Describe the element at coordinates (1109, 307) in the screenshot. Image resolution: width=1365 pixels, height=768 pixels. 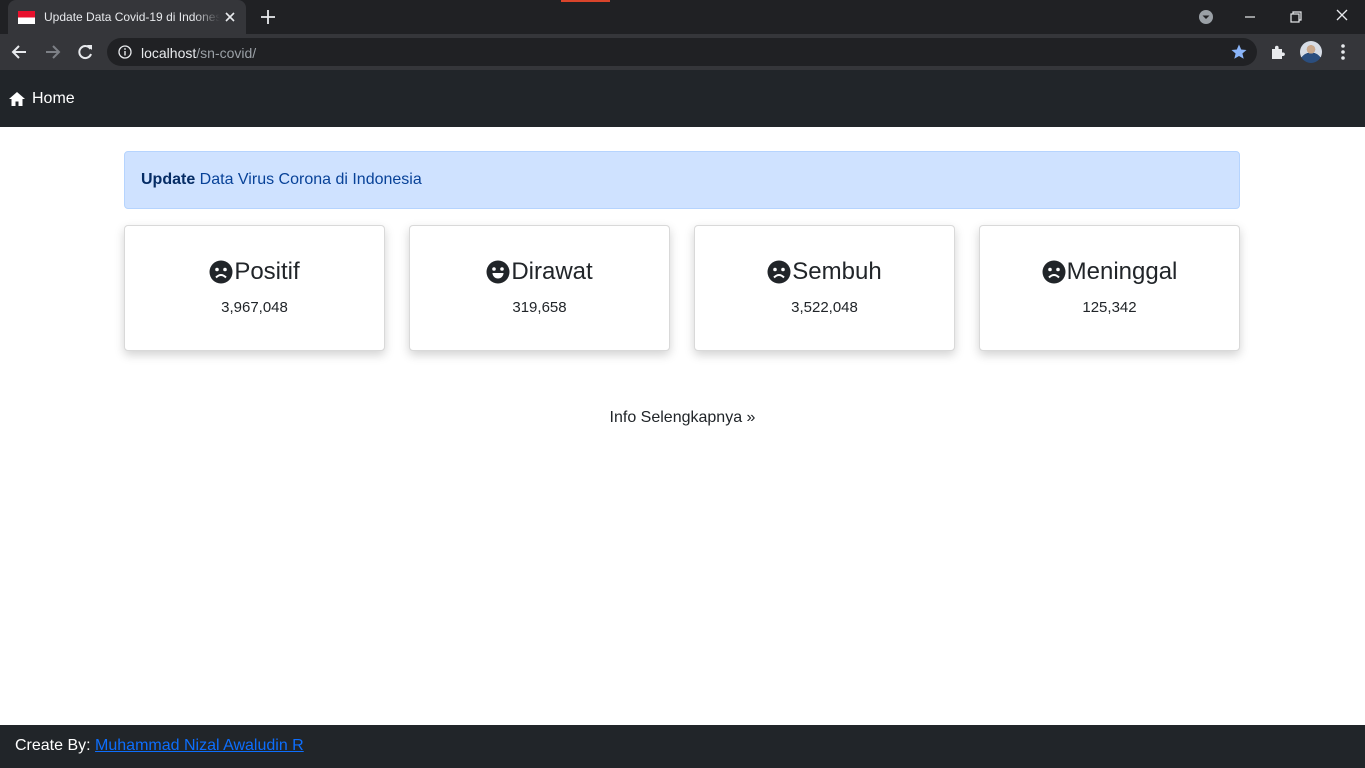
I see `card-value: 125,342` at that location.